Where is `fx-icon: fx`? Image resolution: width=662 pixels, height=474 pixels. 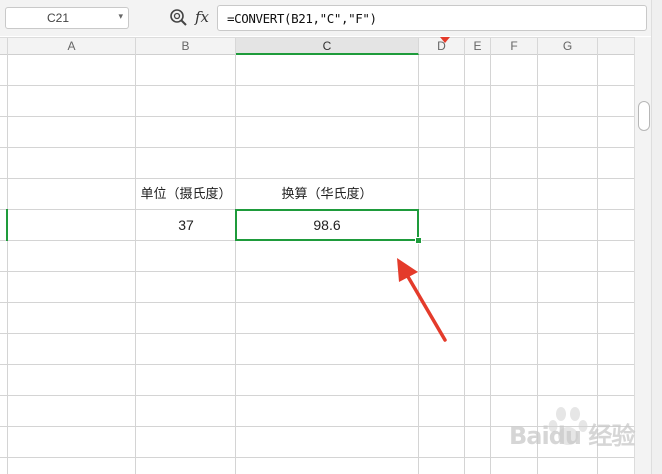 fx-icon: fx is located at coordinates (202, 17).